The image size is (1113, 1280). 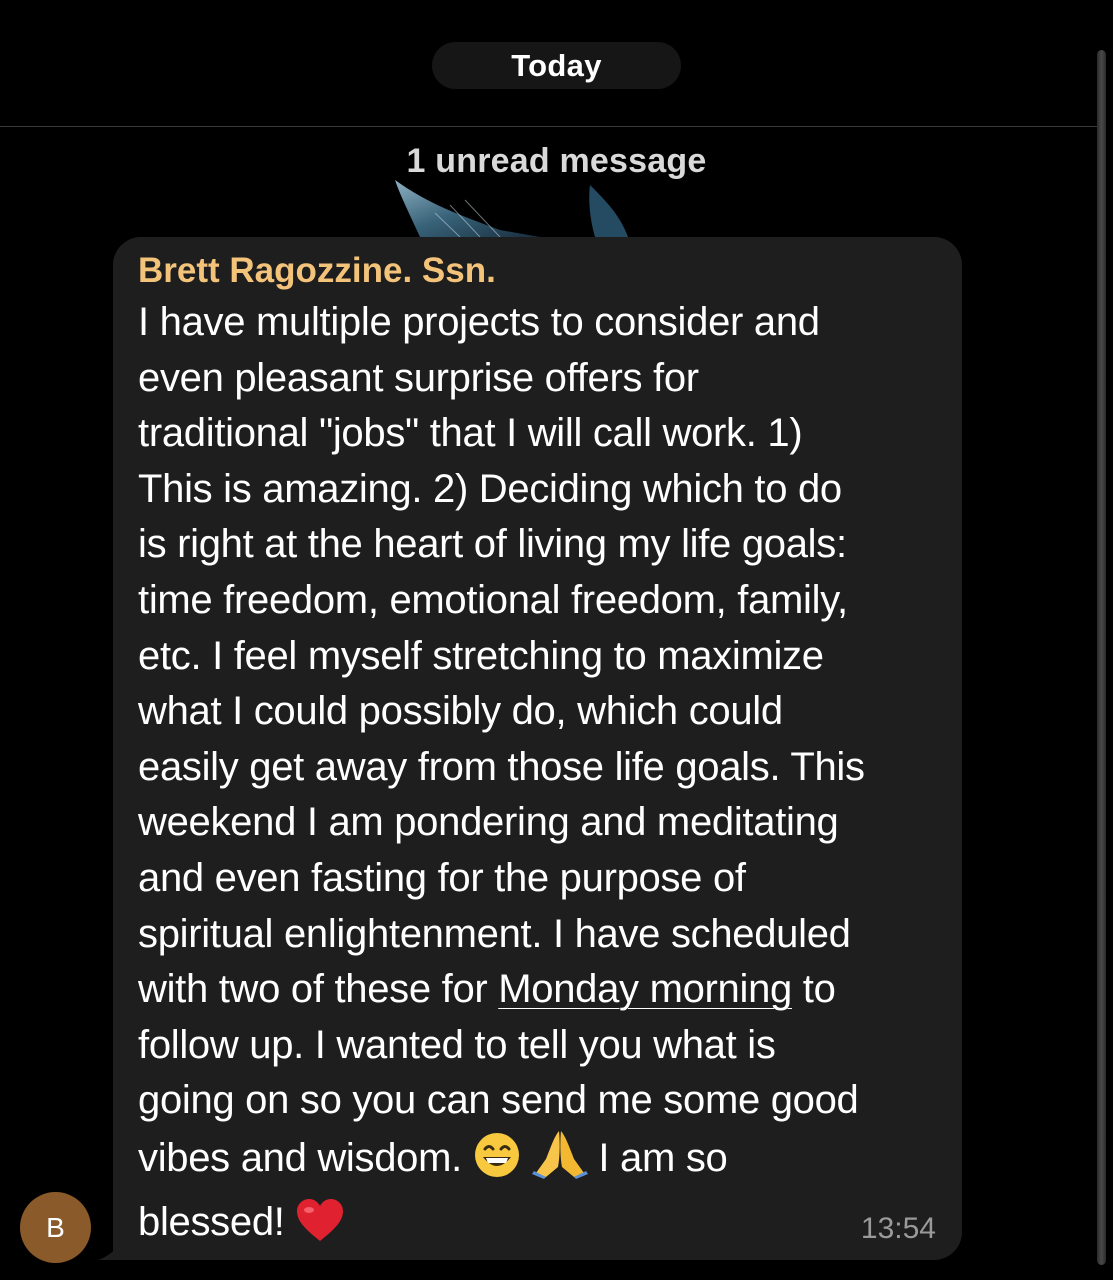 What do you see at coordinates (497, 1163) in the screenshot?
I see `grinning-face-icon` at bounding box center [497, 1163].